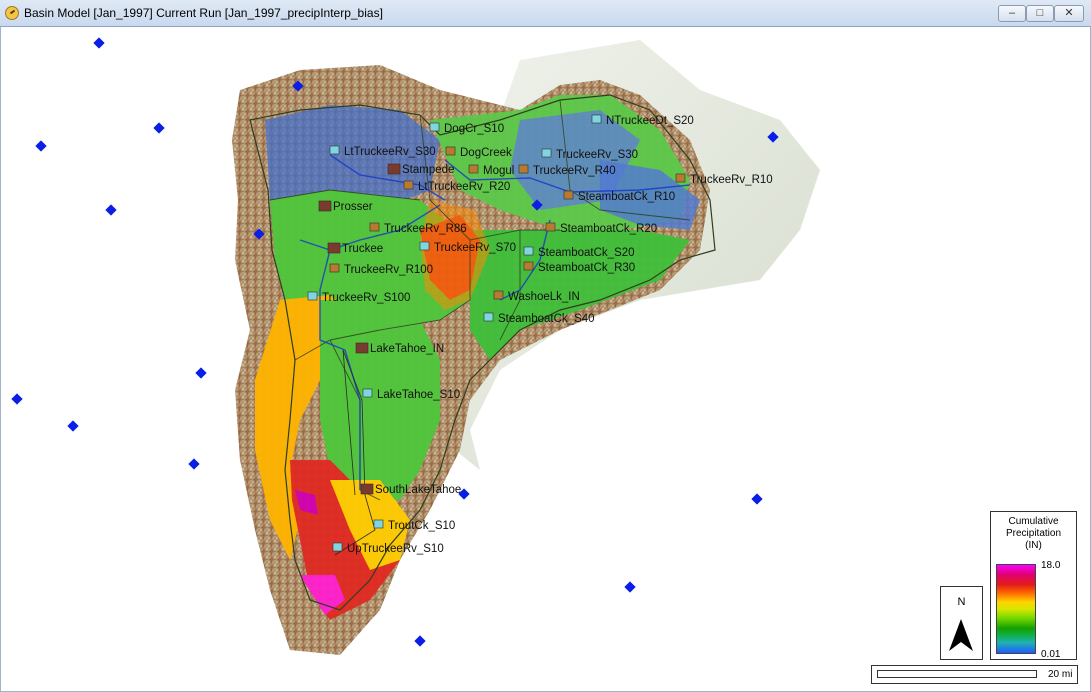 This screenshot has height=692, width=1091. What do you see at coordinates (425, 229) in the screenshot?
I see `element-label: TruckeeRv_R86` at bounding box center [425, 229].